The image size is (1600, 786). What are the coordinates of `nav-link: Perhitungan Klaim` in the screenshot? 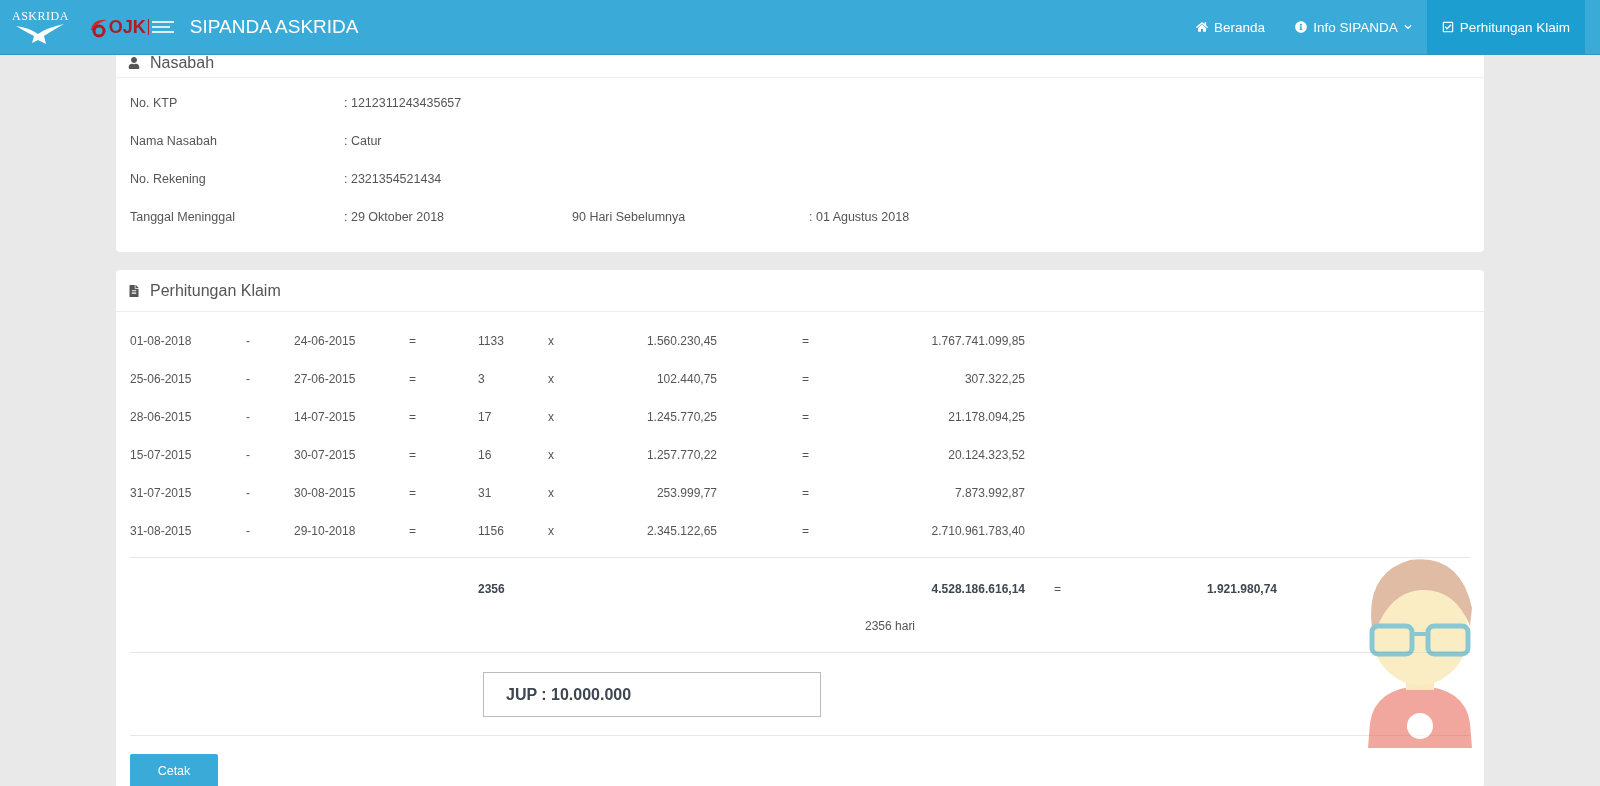 It's located at (1505, 27).